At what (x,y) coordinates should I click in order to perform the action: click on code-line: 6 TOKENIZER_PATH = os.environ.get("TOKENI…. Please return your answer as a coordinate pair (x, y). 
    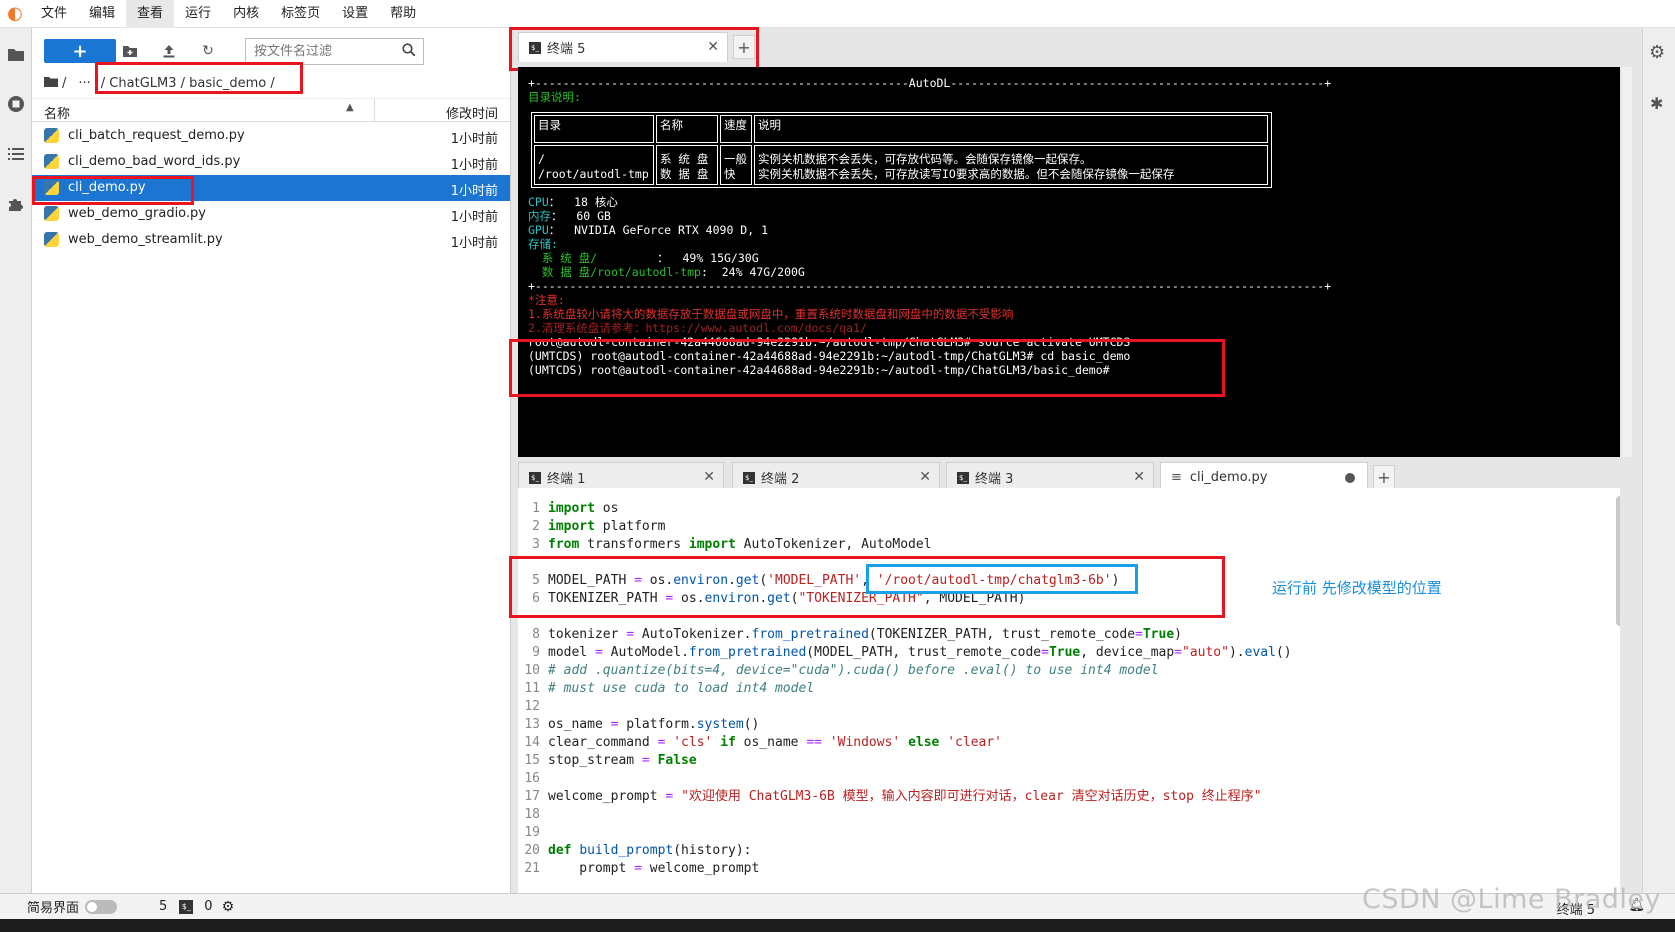
    Looking at the image, I should click on (779, 598).